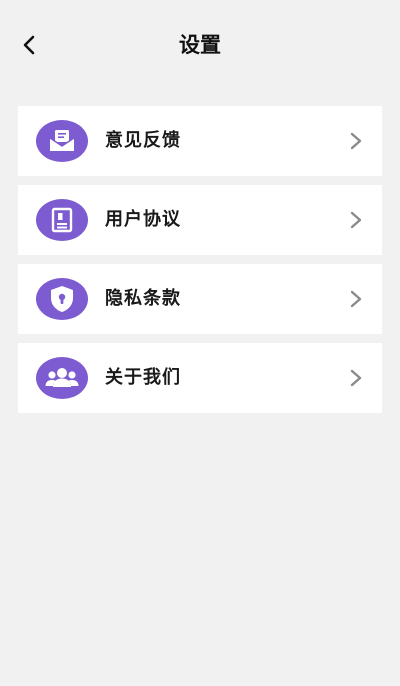  I want to click on about-us-group-icon, so click(62, 378).